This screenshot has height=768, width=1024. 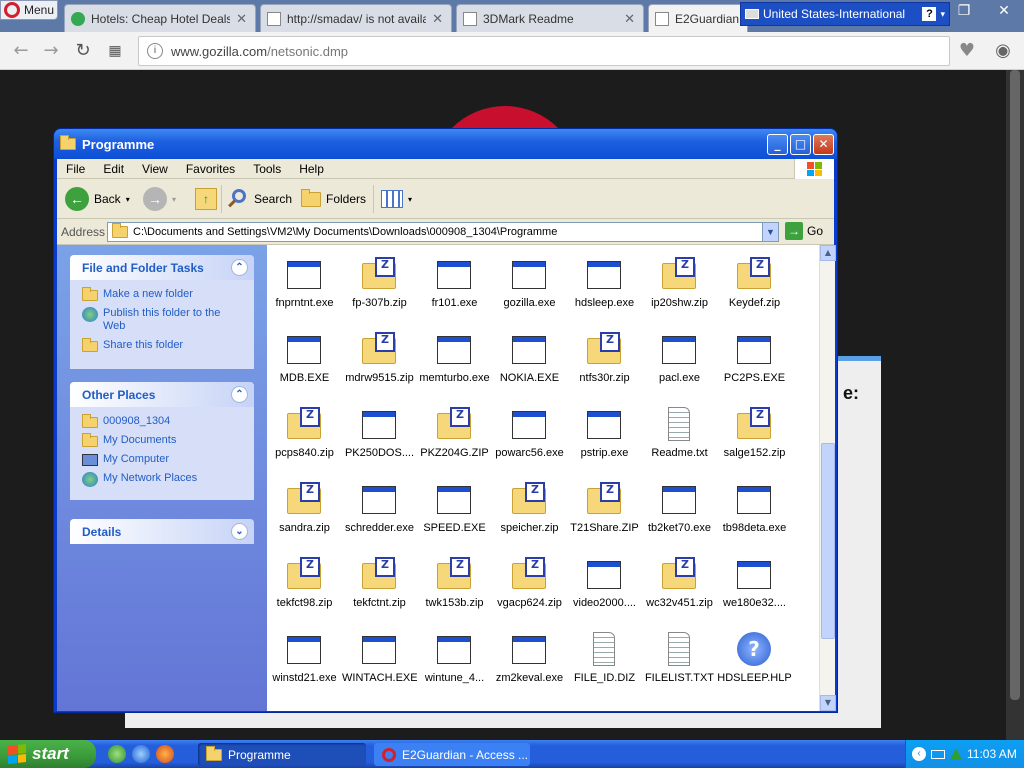 I want to click on file-item: sandra.zip, so click(x=304, y=519).